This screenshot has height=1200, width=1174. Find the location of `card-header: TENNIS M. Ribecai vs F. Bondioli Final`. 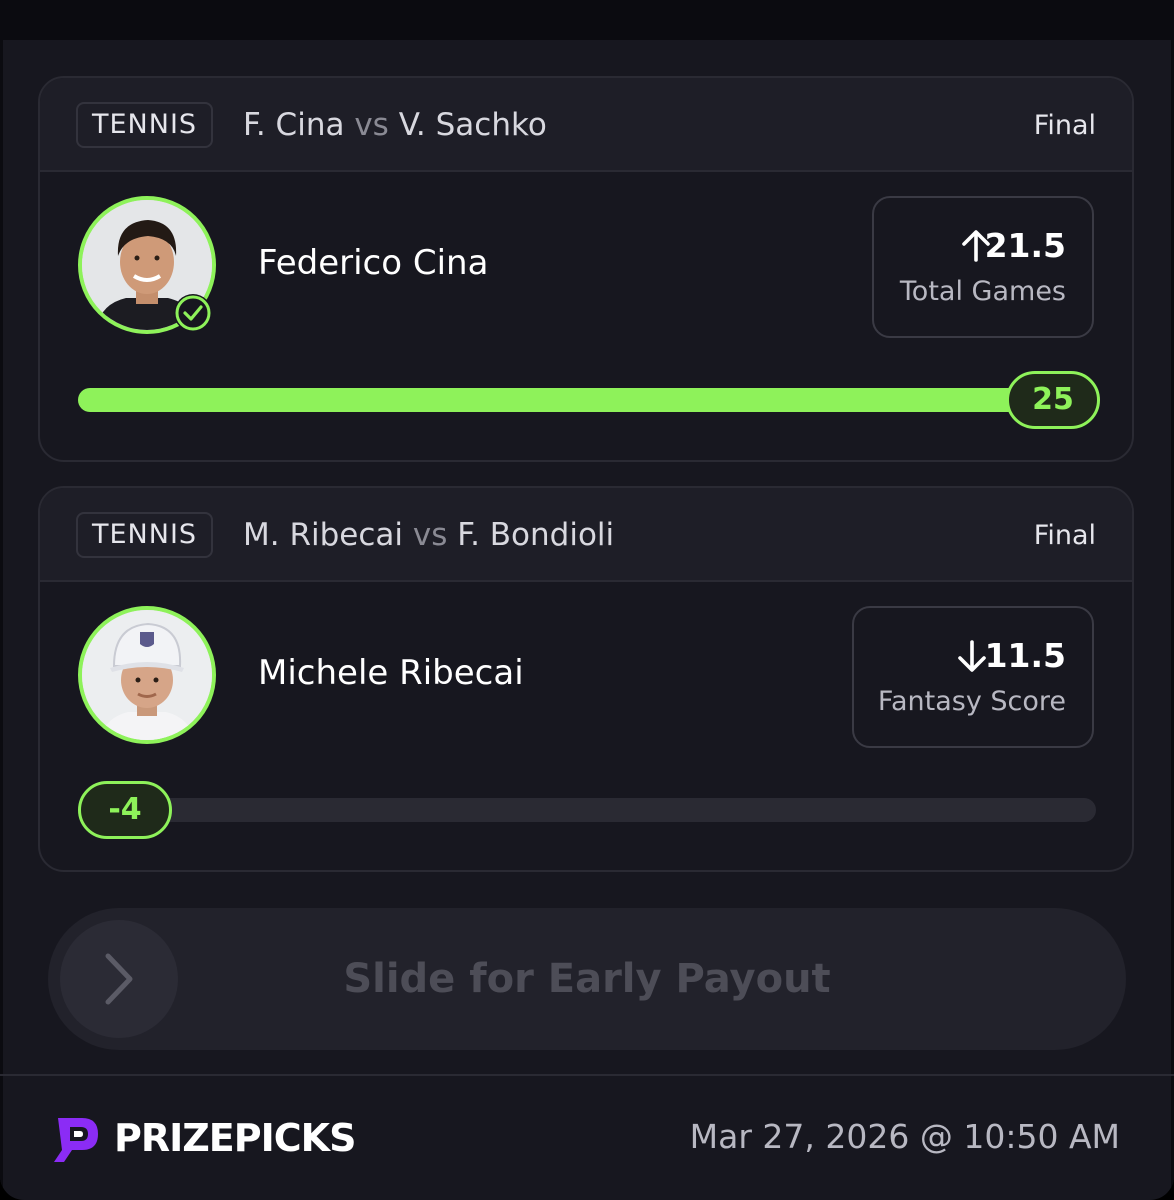

card-header: TENNIS M. Ribecai vs F. Bondioli Final is located at coordinates (586, 535).